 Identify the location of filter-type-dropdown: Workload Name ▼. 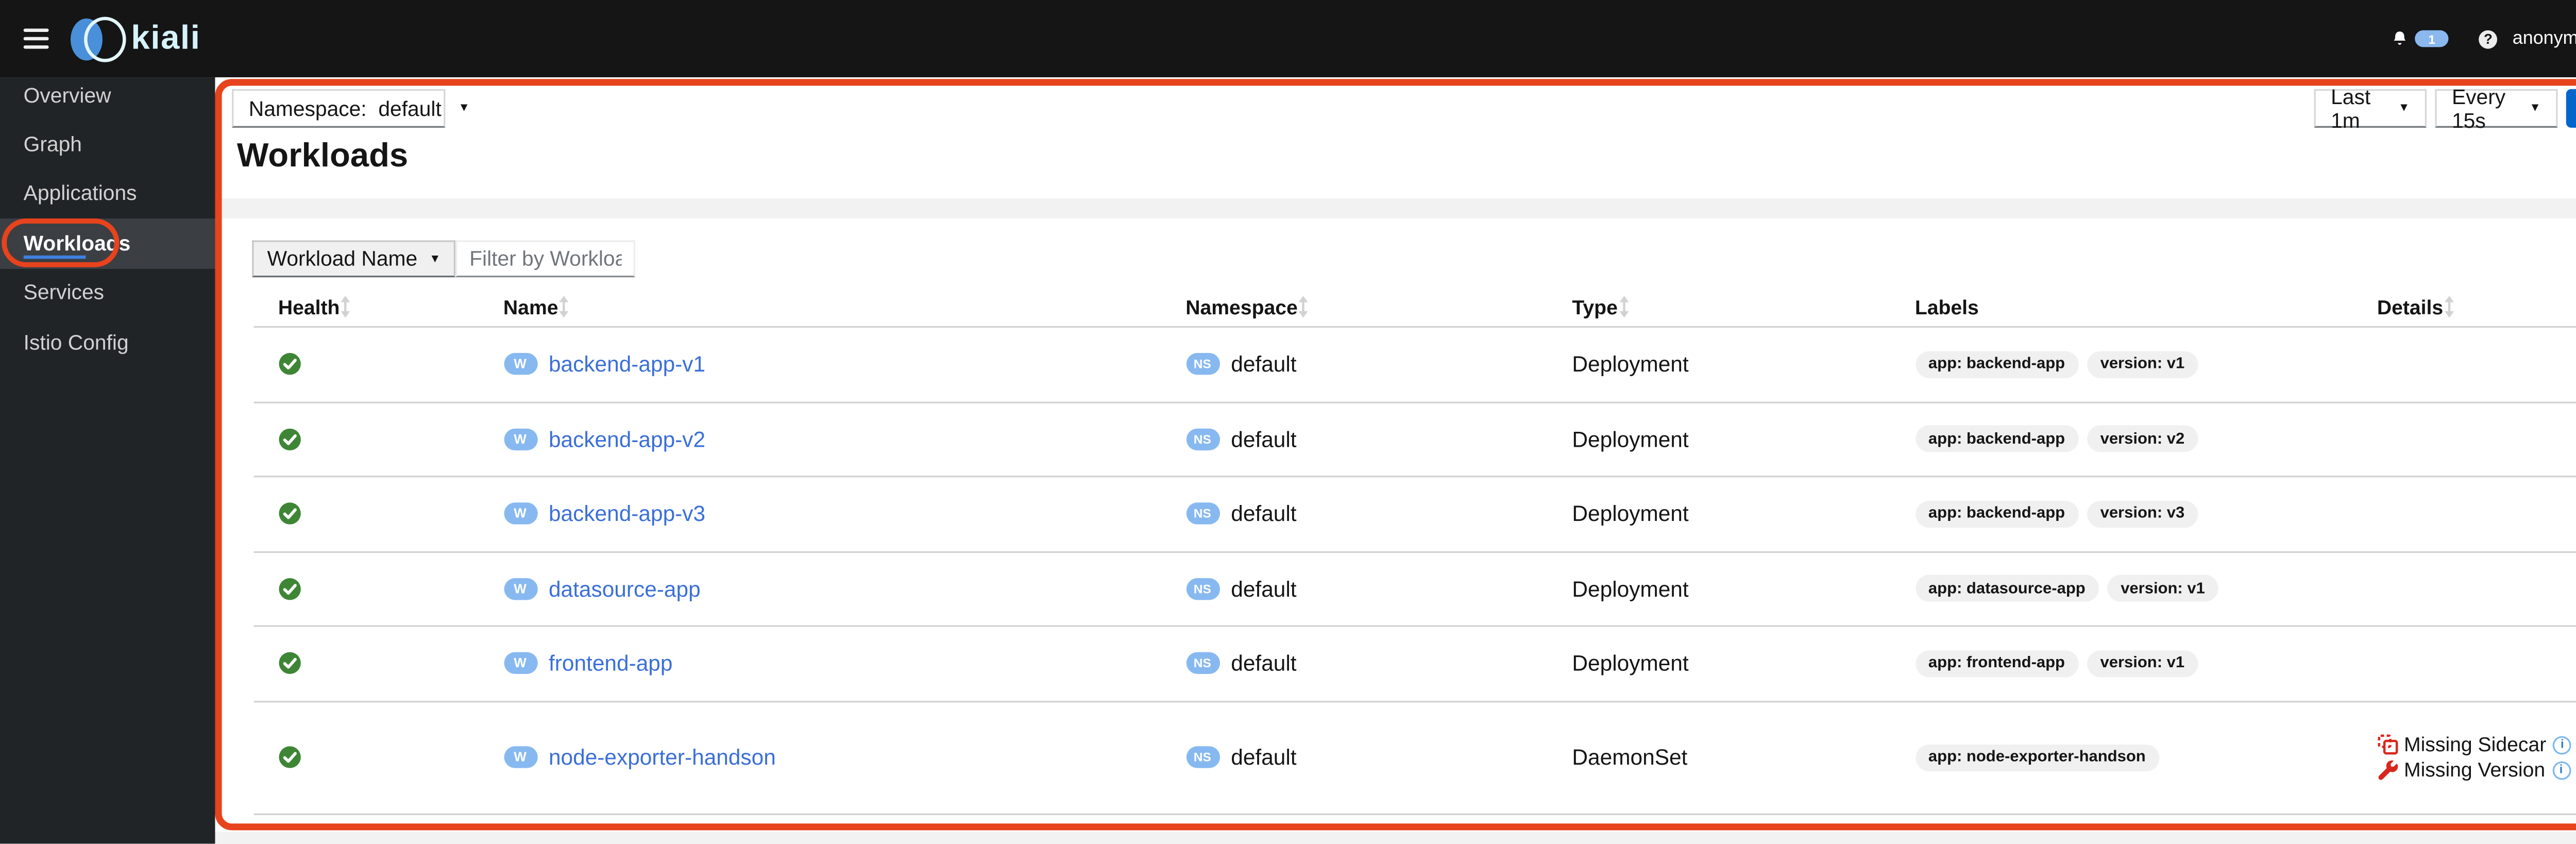
(354, 259).